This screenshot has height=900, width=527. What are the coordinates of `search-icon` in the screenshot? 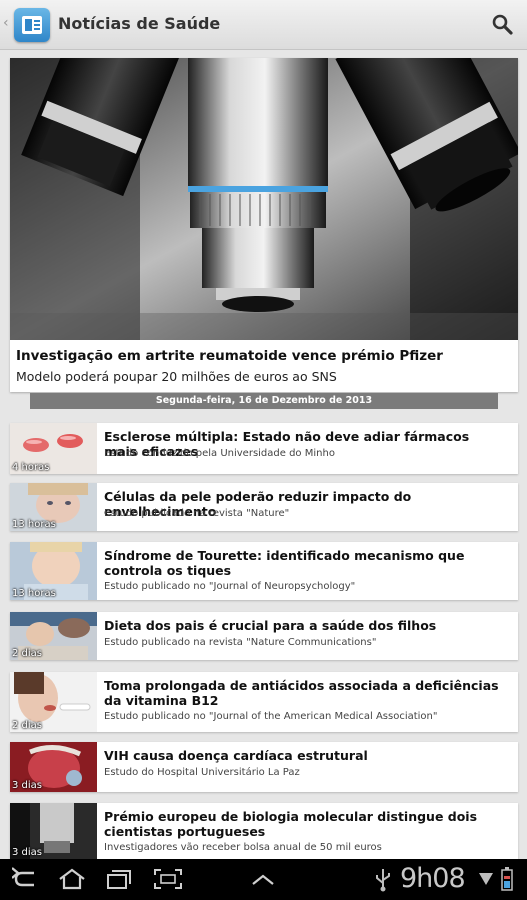 It's located at (503, 25).